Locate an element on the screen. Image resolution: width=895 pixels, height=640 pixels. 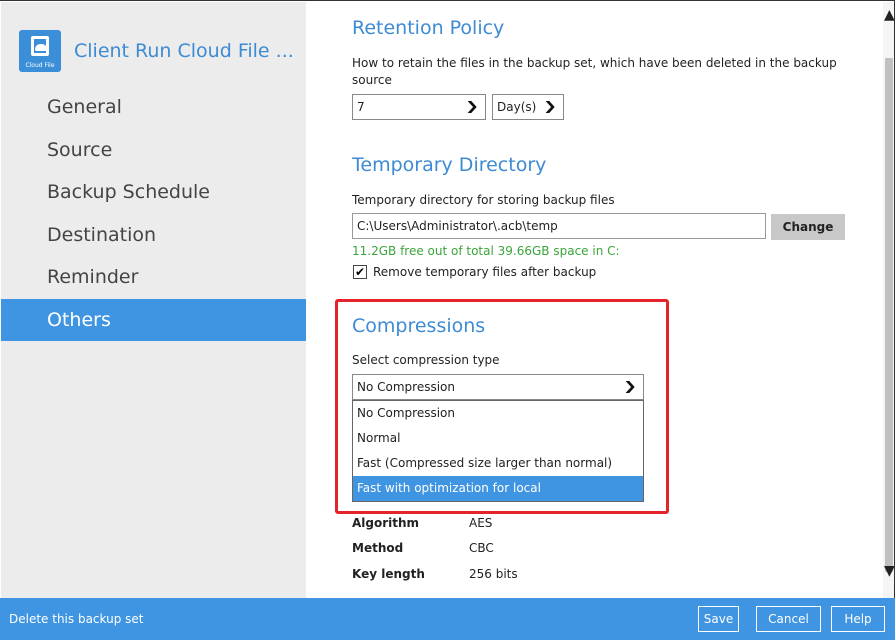
encryption-row-method: Method CBC is located at coordinates (423, 548).